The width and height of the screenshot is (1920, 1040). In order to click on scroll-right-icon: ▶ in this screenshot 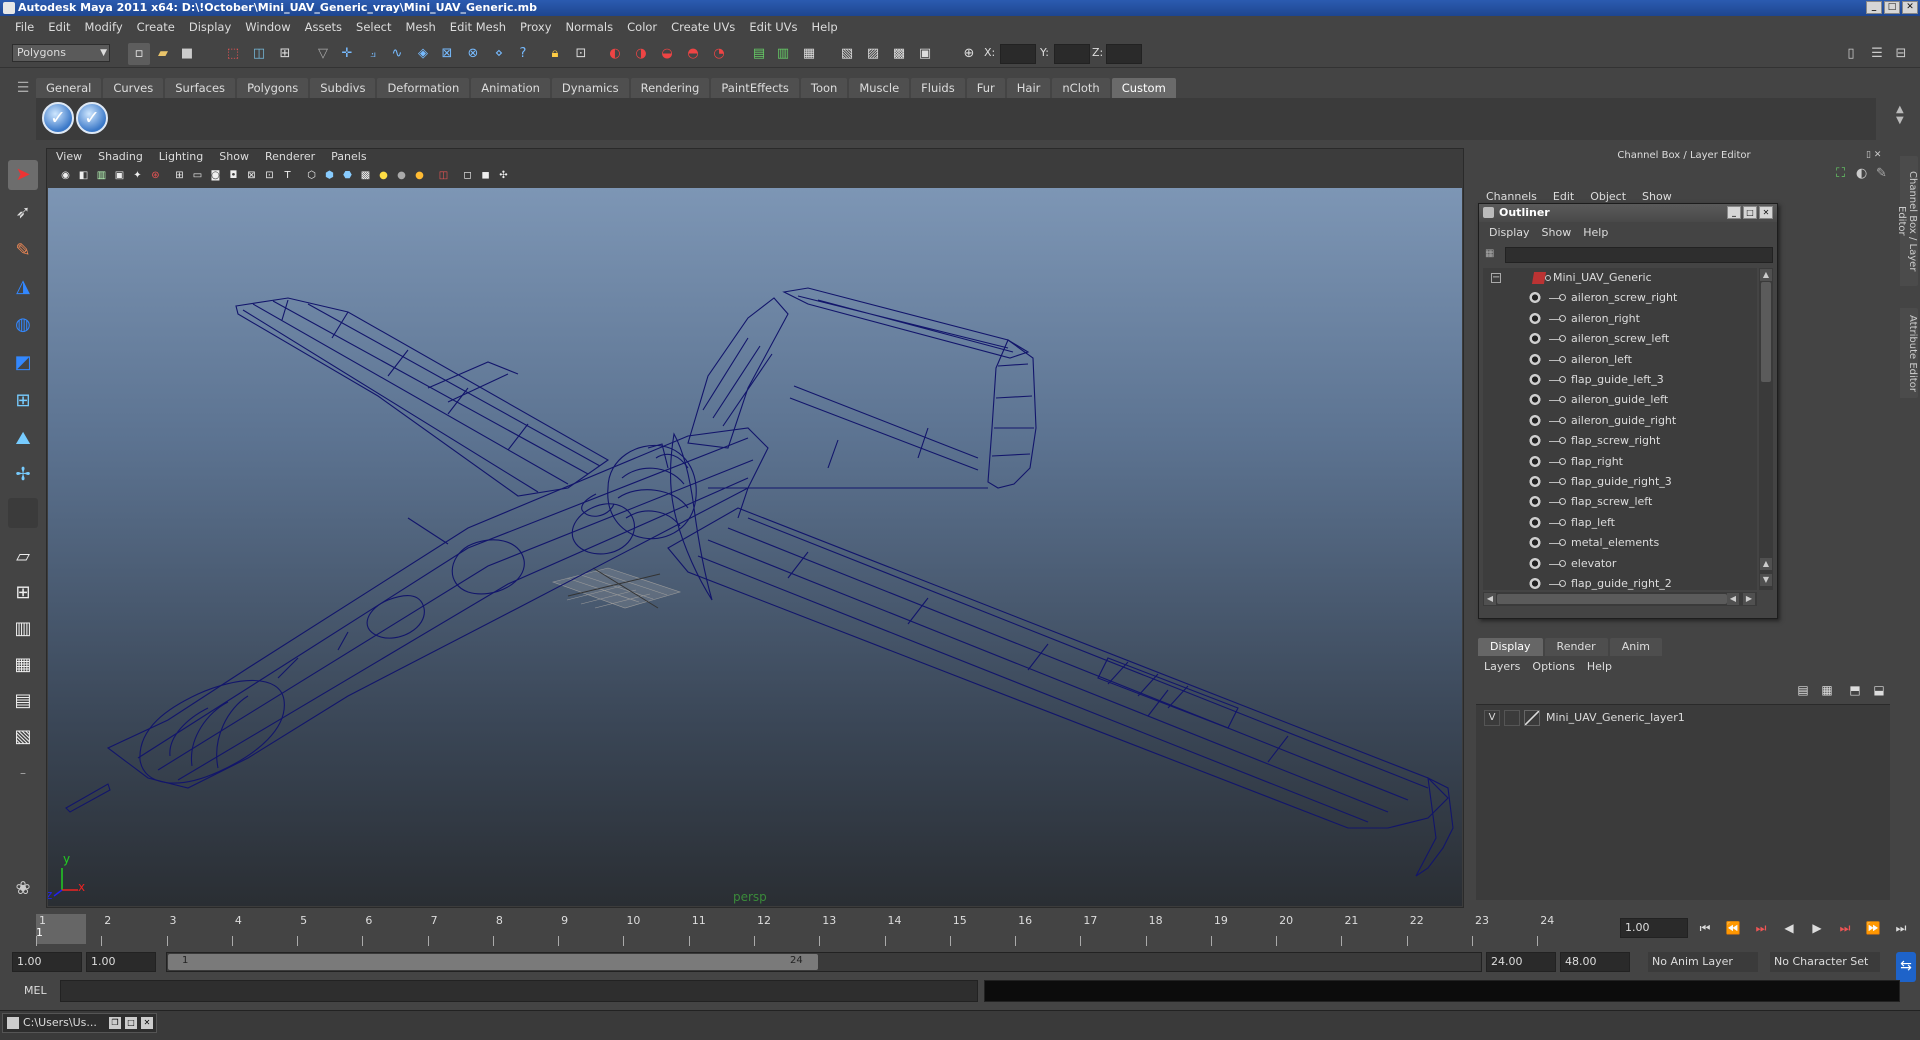, I will do `click(1749, 599)`.